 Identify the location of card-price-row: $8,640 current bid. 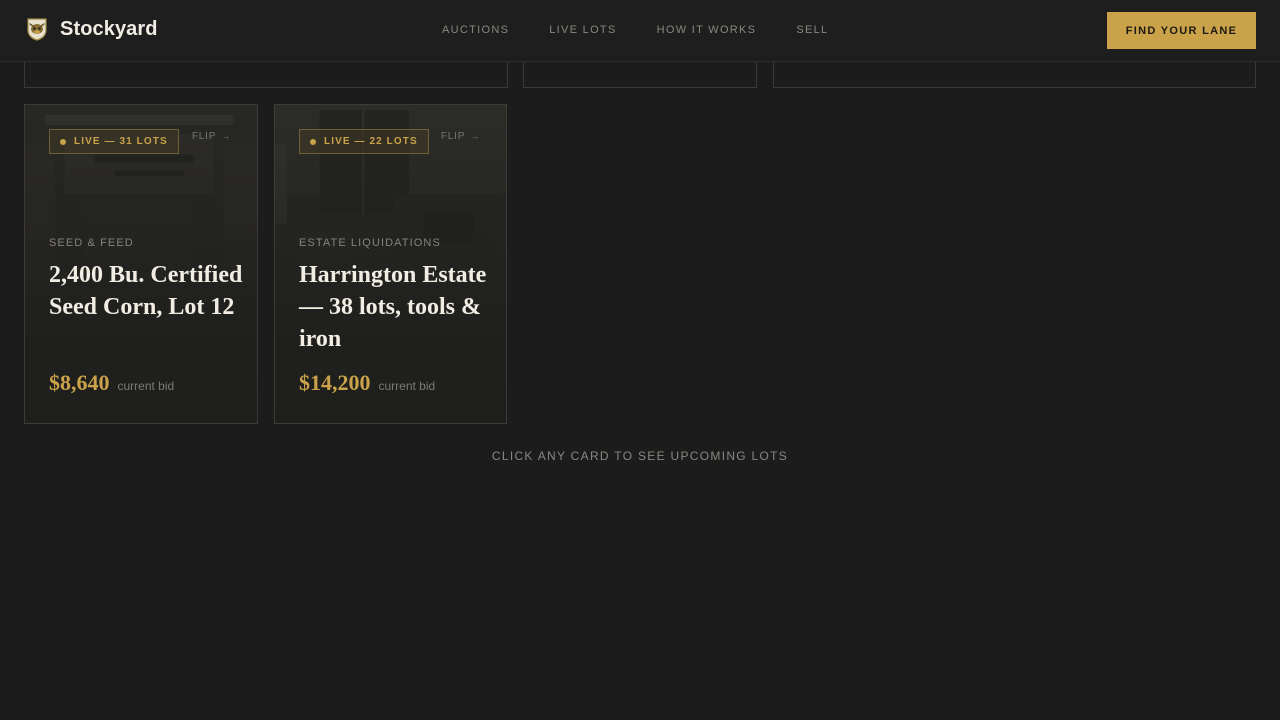
(111, 383).